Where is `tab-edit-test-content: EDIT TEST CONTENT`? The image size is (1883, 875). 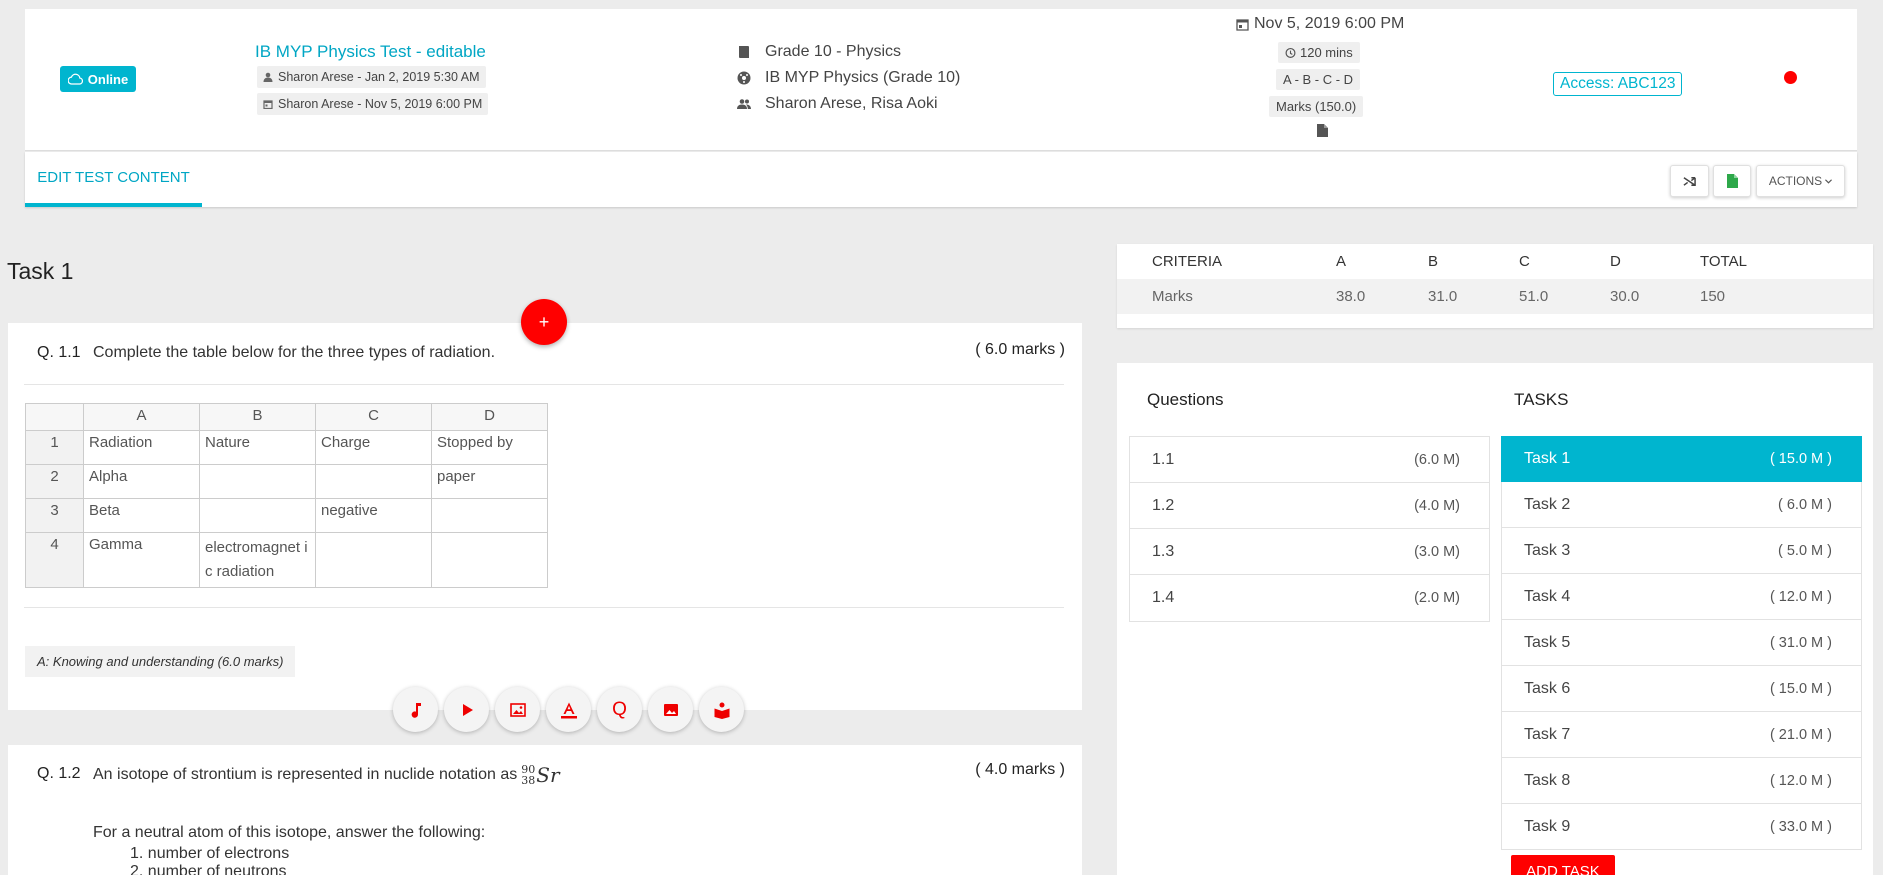
tab-edit-test-content: EDIT TEST CONTENT is located at coordinates (113, 179).